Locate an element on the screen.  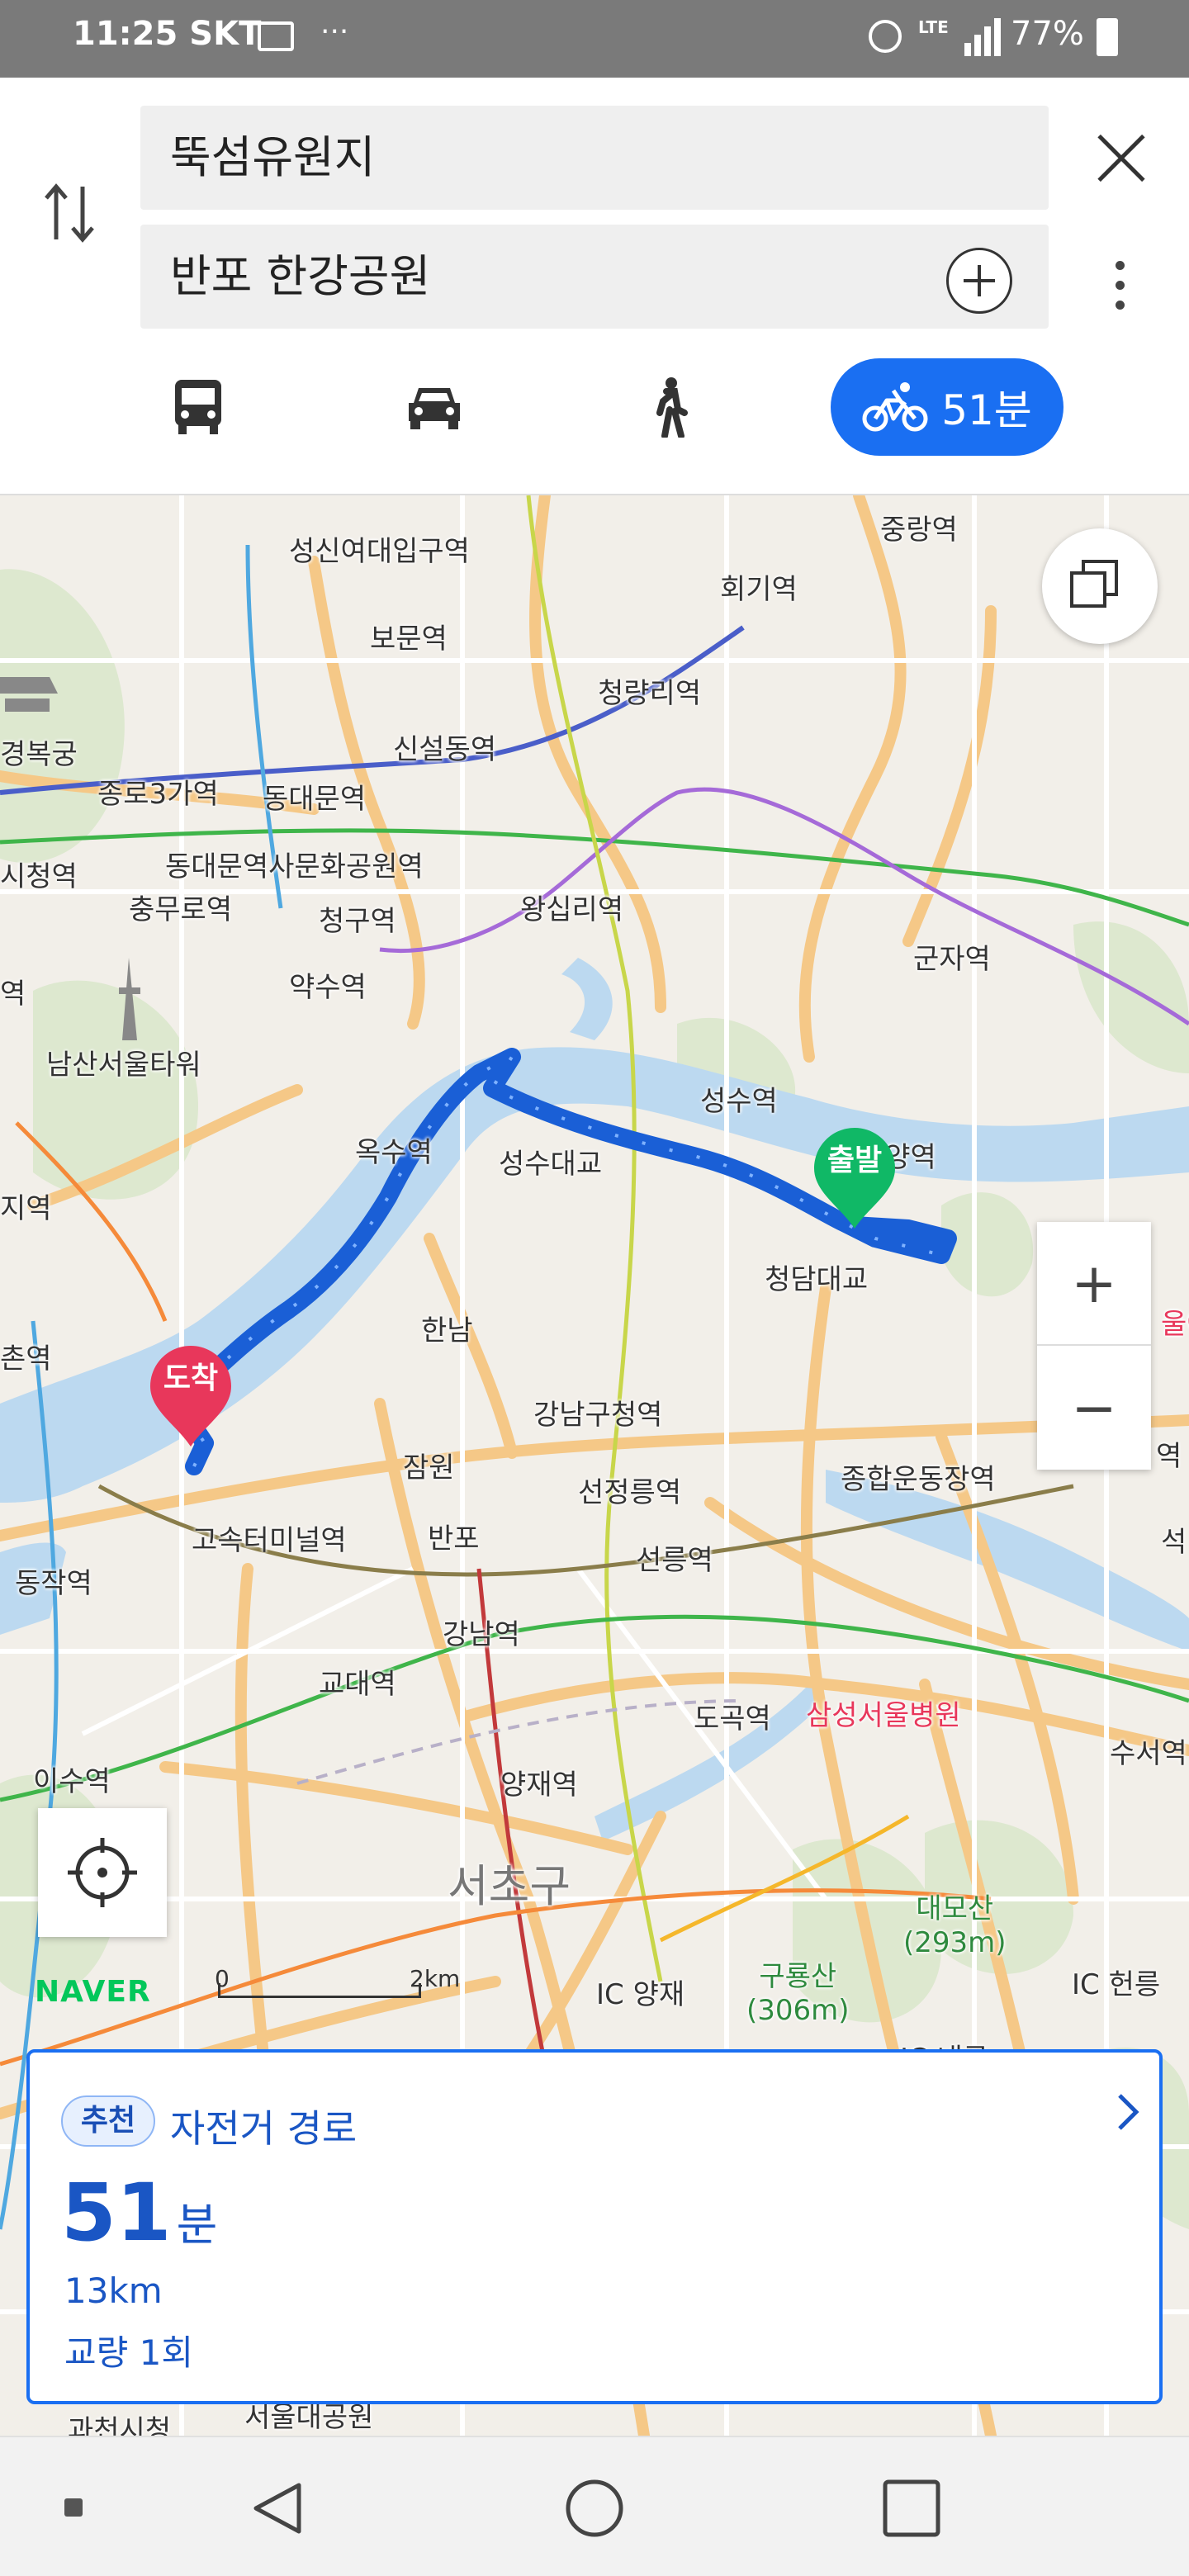
map-label: 반포 is located at coordinates (454, 1539).